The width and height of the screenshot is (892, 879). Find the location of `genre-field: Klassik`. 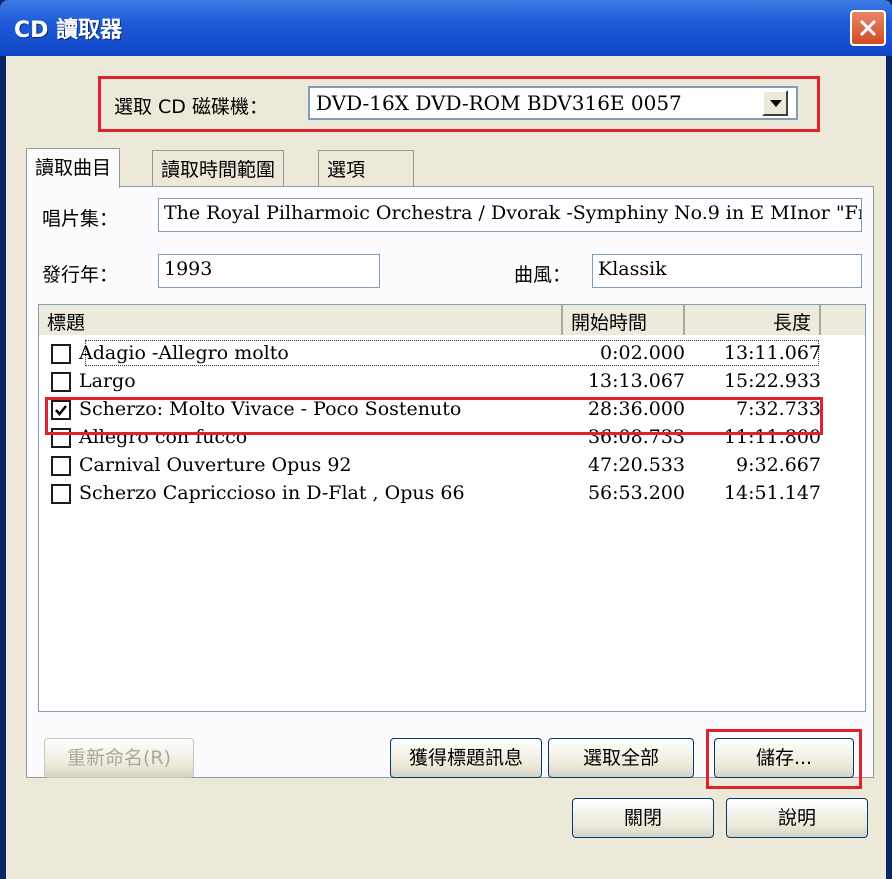

genre-field: Klassik is located at coordinates (727, 271).